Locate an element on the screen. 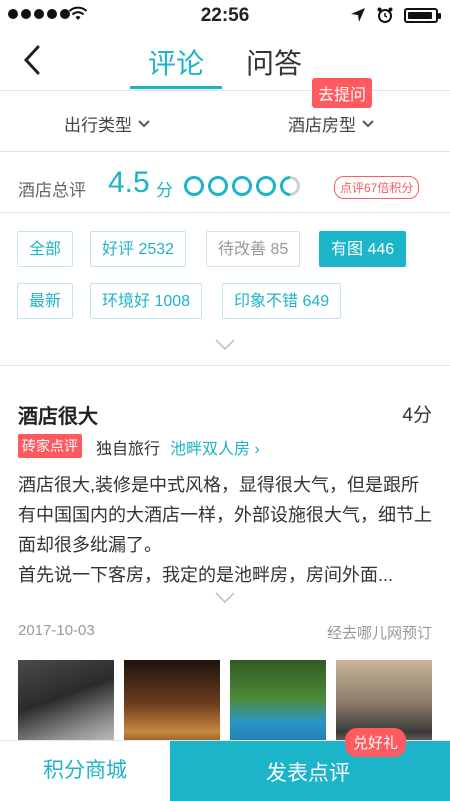 The image size is (450, 801). tab-qa-label: 问答 is located at coordinates (274, 63).